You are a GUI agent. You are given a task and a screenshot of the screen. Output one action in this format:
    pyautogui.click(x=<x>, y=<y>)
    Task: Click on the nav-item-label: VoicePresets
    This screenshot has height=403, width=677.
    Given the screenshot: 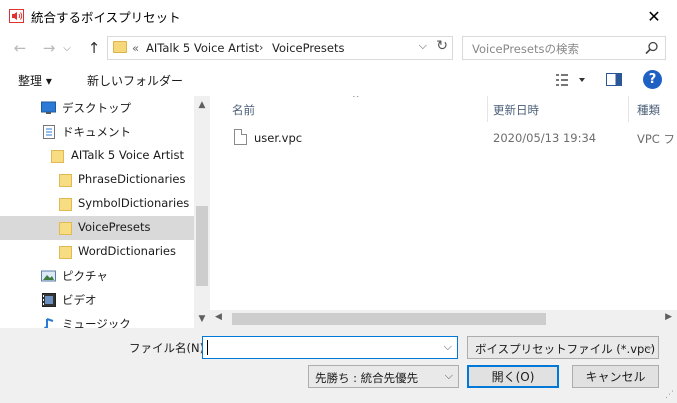 What is the action you would take?
    pyautogui.click(x=114, y=227)
    